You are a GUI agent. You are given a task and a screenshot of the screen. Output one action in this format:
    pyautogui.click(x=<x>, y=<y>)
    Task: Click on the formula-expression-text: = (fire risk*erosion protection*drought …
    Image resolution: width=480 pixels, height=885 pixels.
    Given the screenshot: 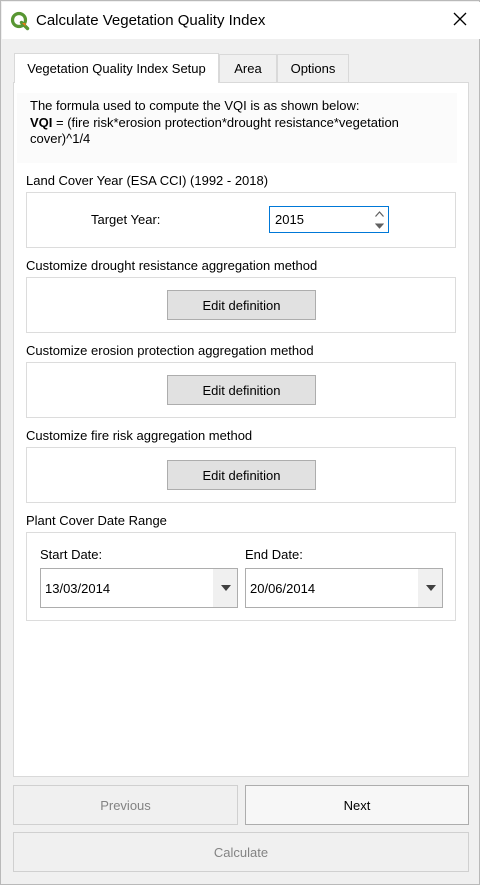 What is the action you would take?
    pyautogui.click(x=214, y=130)
    